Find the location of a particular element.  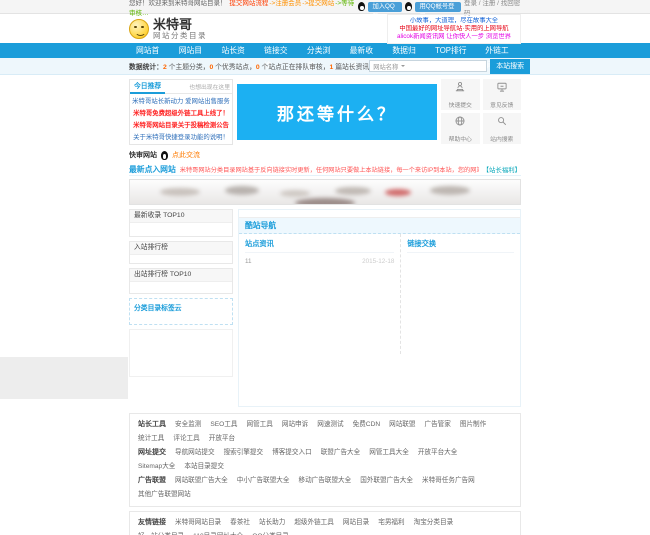

friend-link: 好一站分类目录 is located at coordinates (161, 532).